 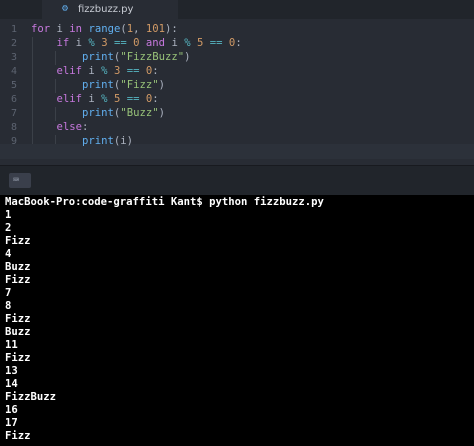 I want to click on code-line: elif i % 5 == 0:, so click(x=95, y=99).